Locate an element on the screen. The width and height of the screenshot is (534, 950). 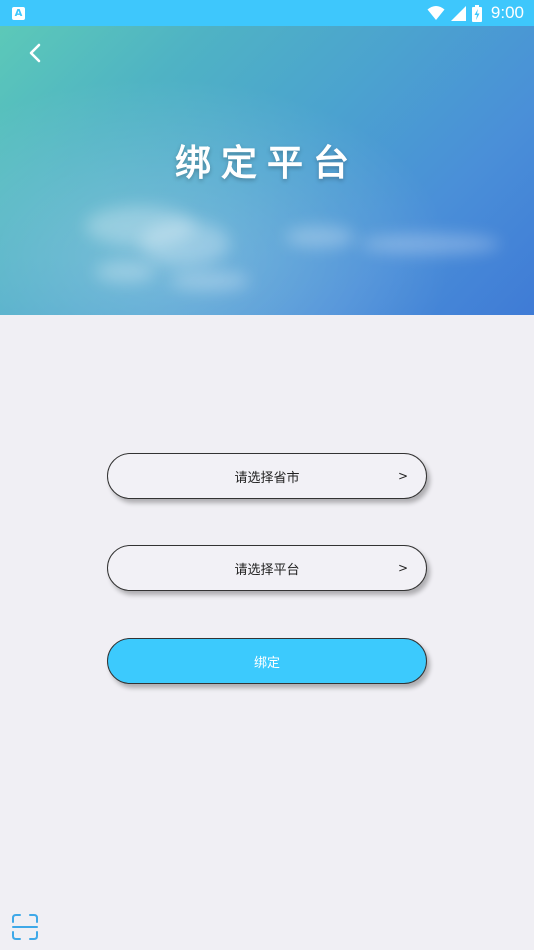
province-city-select: 请选择省市 > is located at coordinates (267, 476).